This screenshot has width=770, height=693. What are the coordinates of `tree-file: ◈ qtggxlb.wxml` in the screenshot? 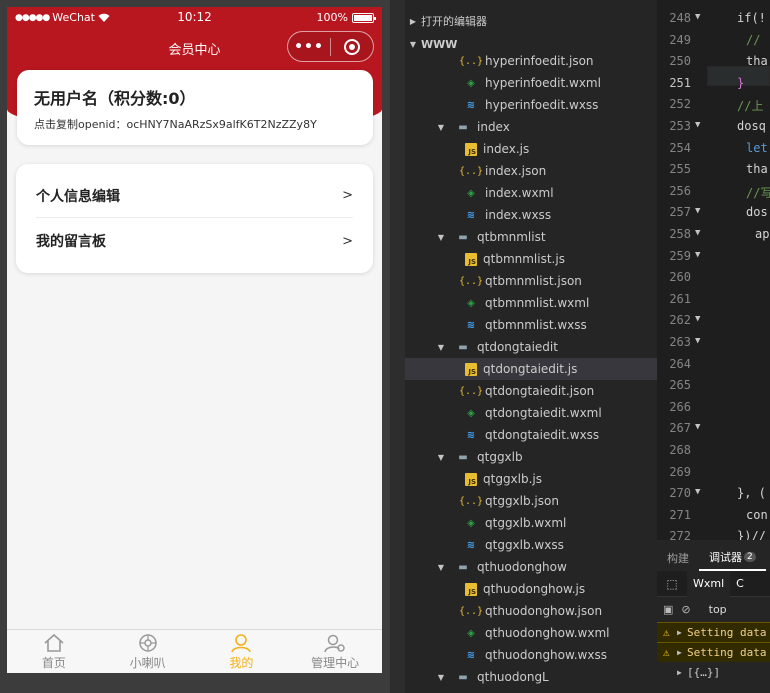 It's located at (531, 523).